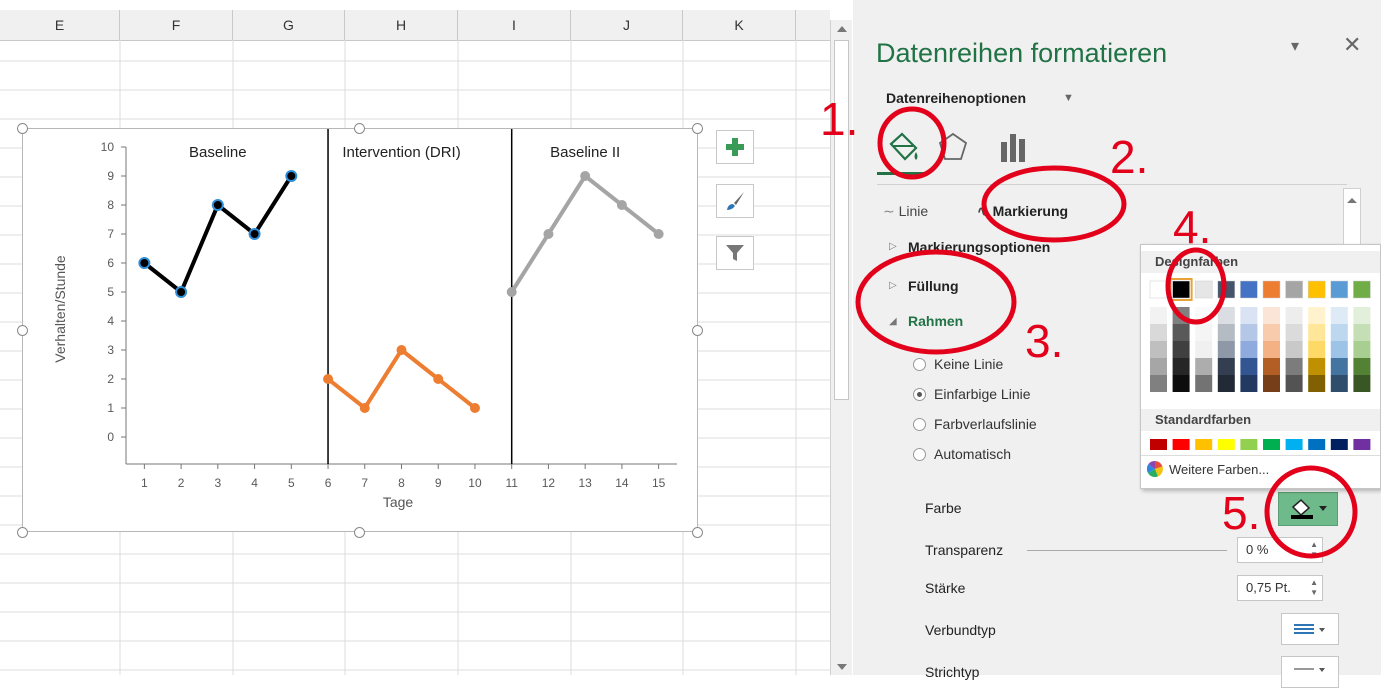 Image resolution: width=1381 pixels, height=688 pixels. Describe the element at coordinates (893, 321) in the screenshot. I see `collapse-triangle-icon: ◢` at that location.